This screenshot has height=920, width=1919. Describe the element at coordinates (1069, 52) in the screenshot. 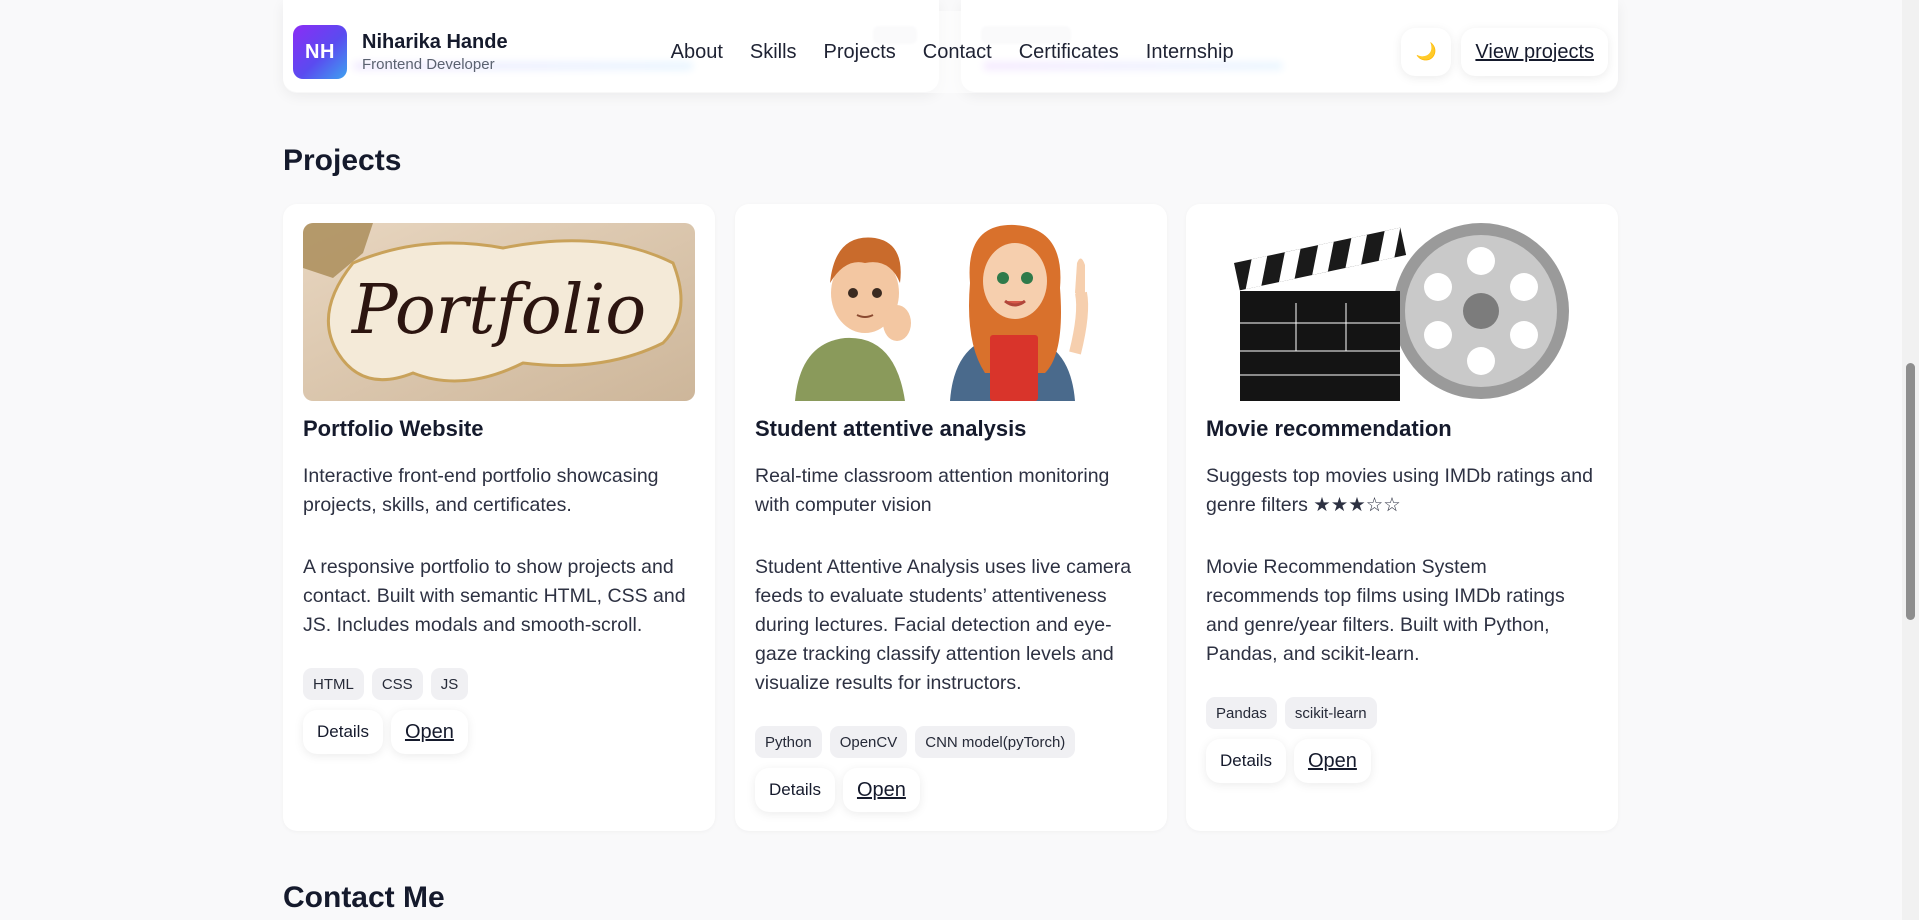

I see `nav-link-certificates: Certificates` at that location.